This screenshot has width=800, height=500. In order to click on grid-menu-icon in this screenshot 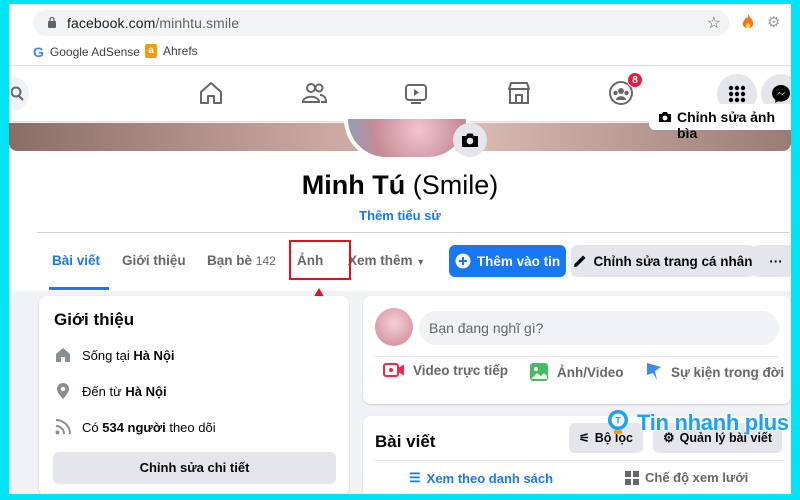, I will do `click(737, 94)`.